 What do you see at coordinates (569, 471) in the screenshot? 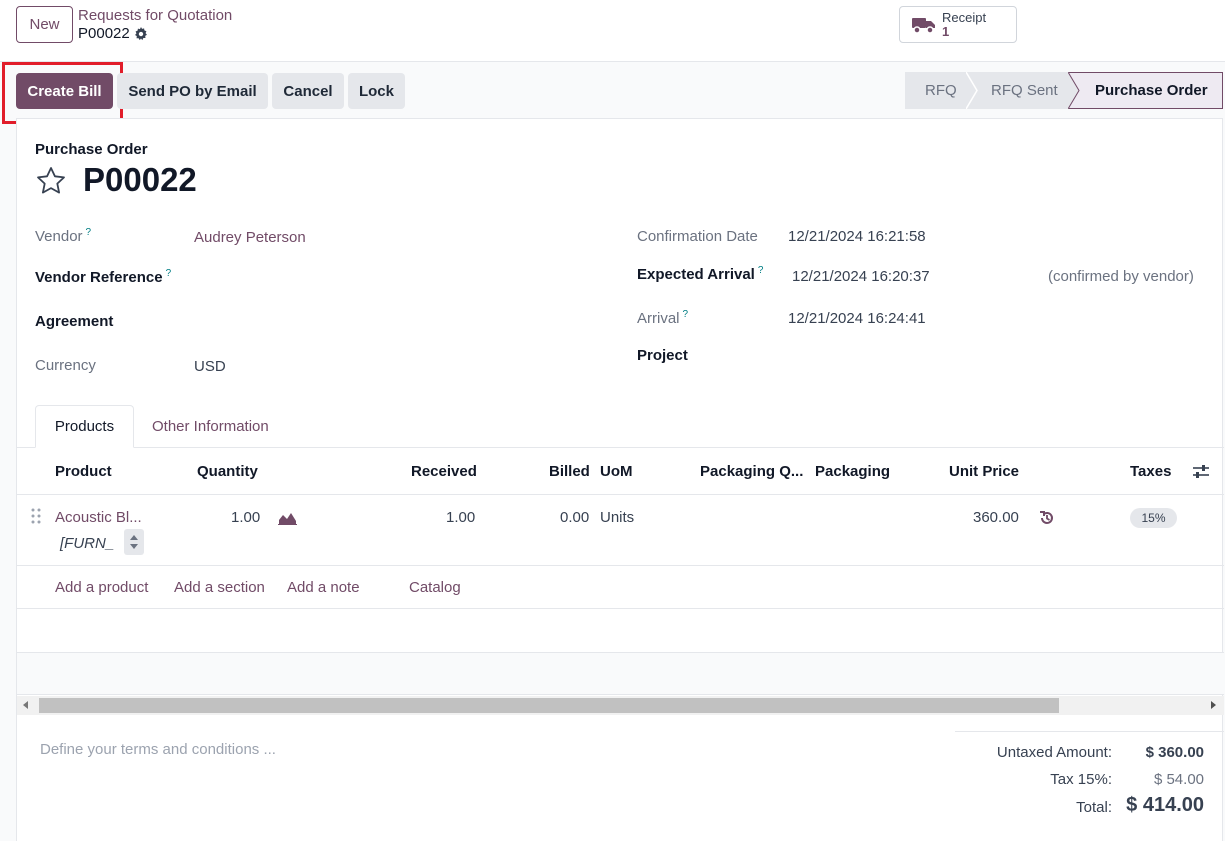
I see `column-billed: Billed` at bounding box center [569, 471].